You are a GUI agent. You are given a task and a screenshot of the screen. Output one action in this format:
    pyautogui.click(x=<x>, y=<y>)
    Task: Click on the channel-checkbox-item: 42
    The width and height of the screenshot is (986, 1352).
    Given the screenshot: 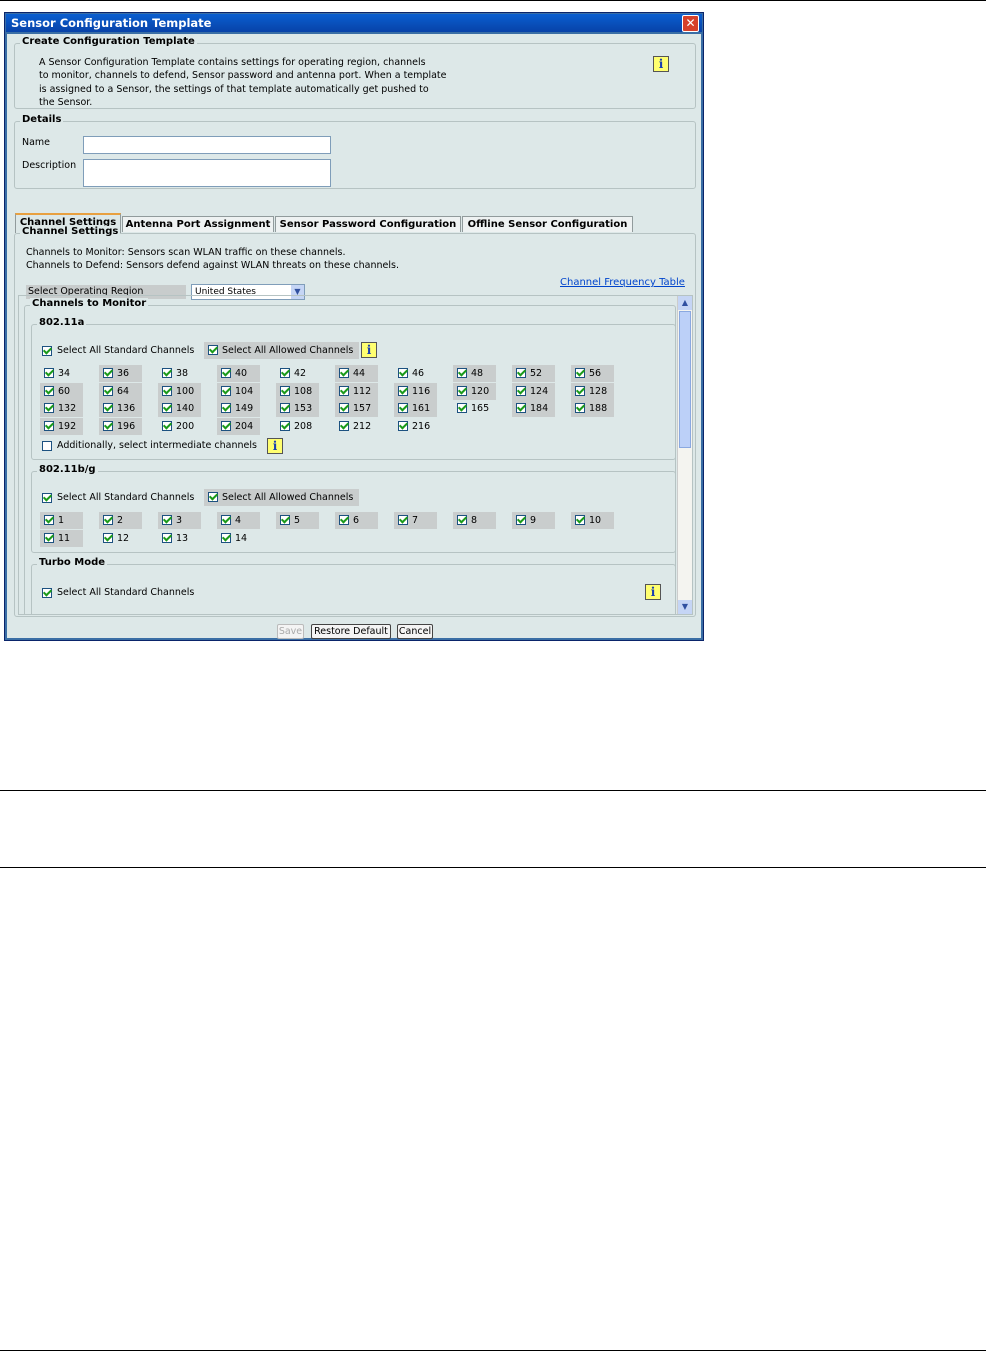 What is the action you would take?
    pyautogui.click(x=297, y=373)
    